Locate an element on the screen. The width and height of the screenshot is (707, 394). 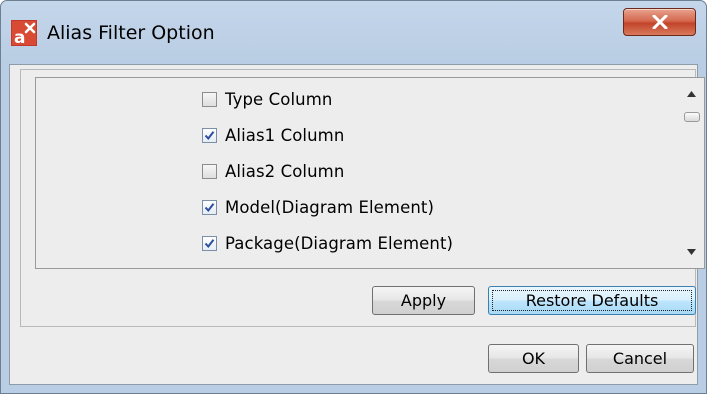
close-button is located at coordinates (659, 22).